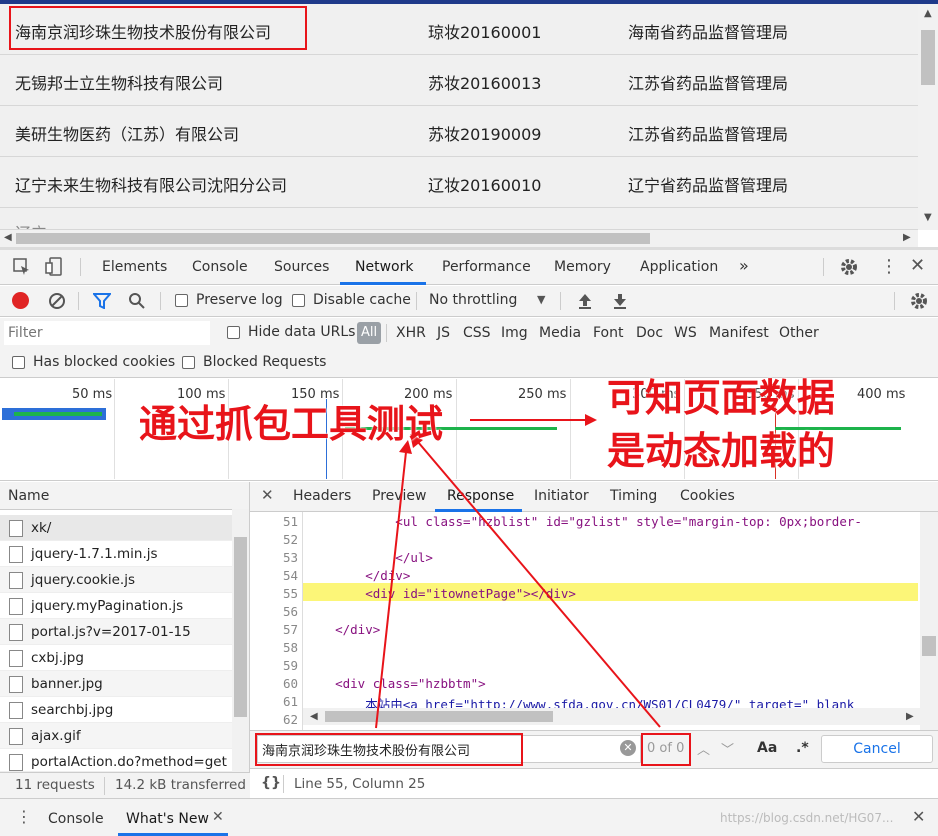 This screenshot has width=938, height=836. What do you see at coordinates (721, 398) in the screenshot?
I see `annotation-right-line1: 可知页面数据` at bounding box center [721, 398].